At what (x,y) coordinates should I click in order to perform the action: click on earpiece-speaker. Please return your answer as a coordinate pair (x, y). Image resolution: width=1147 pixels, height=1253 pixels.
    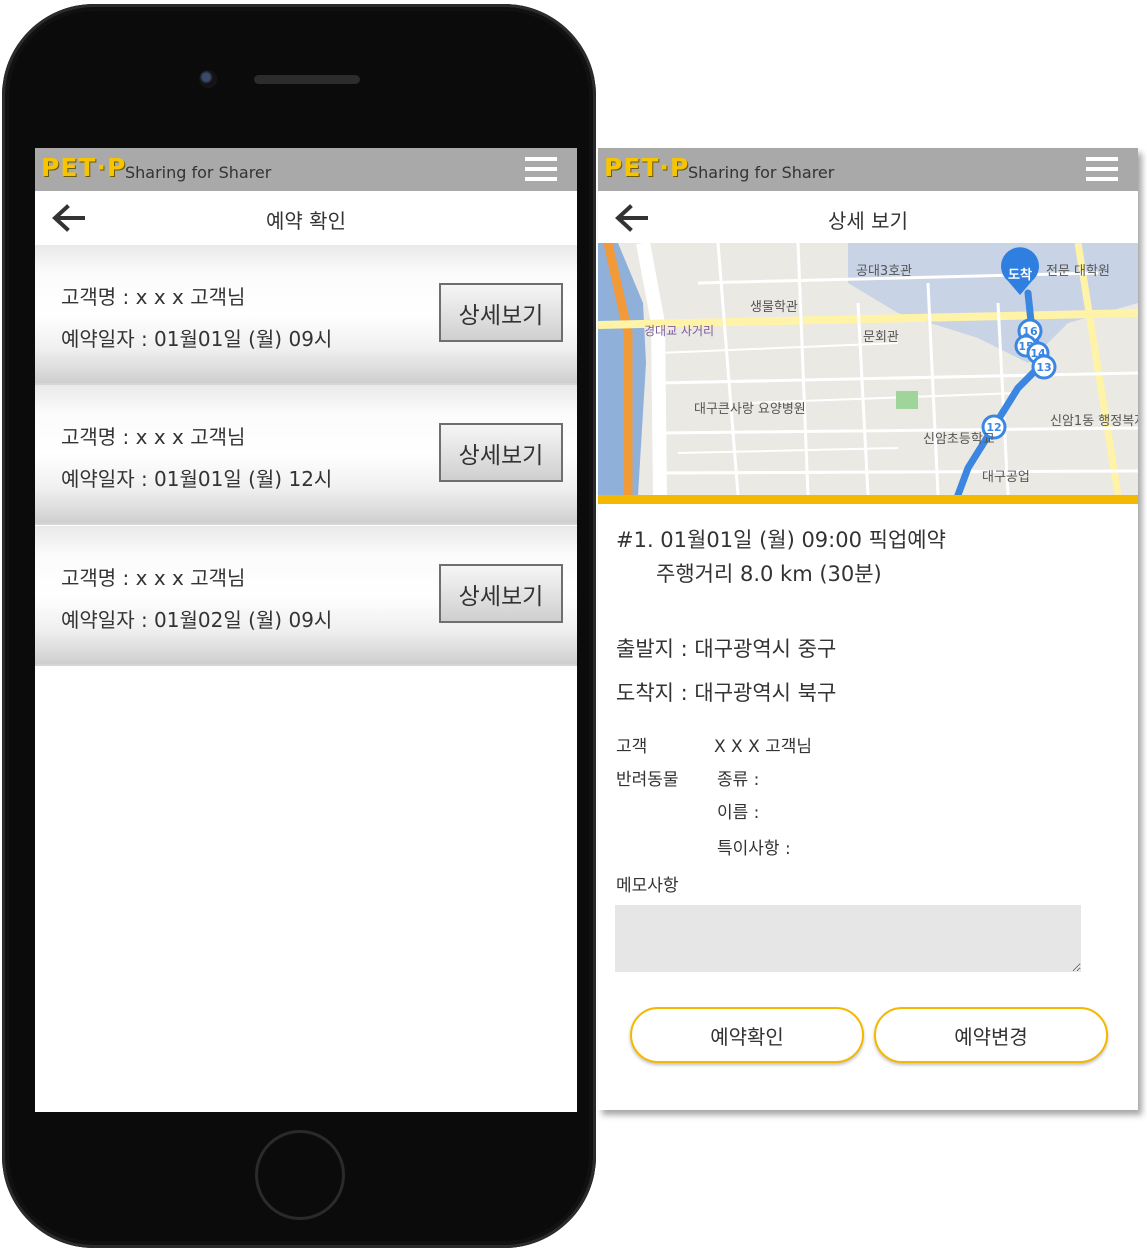
    Looking at the image, I should click on (307, 79).